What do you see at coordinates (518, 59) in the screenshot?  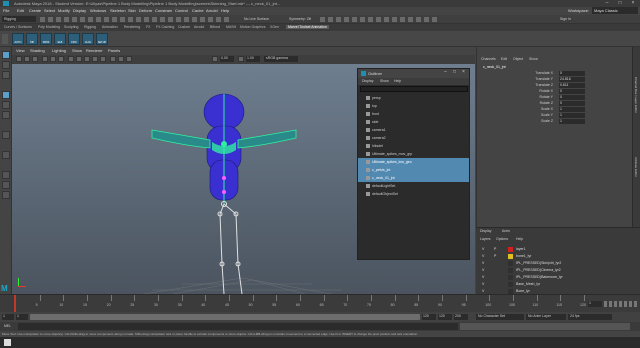 I see `cb-tab-object: Object` at bounding box center [518, 59].